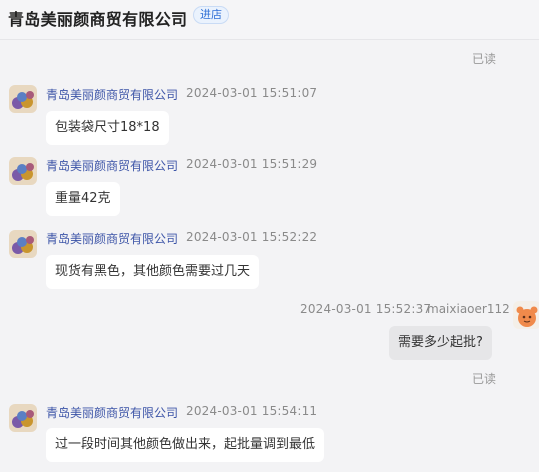 The width and height of the screenshot is (539, 472). Describe the element at coordinates (252, 237) in the screenshot. I see `message-timestamp: 2024-03-01 15:52:22` at that location.